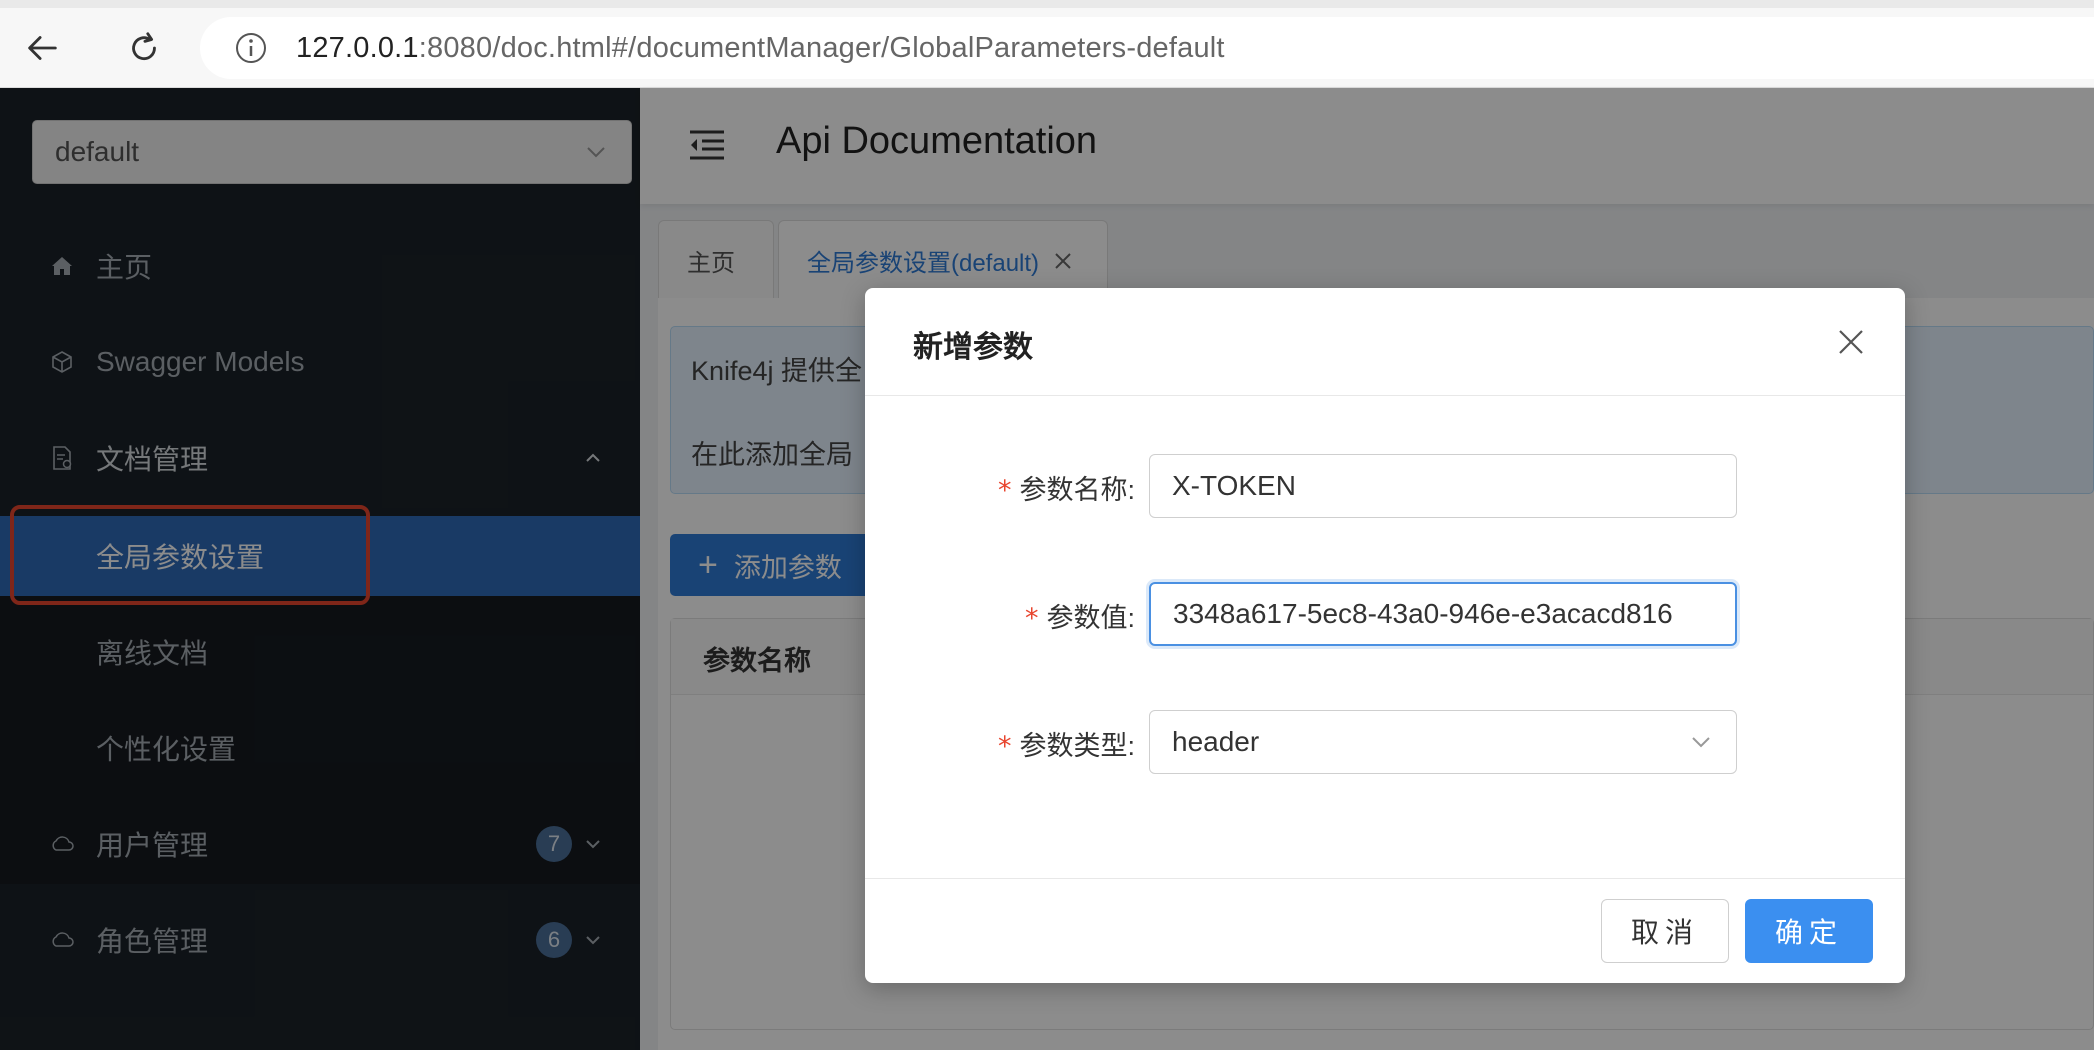 This screenshot has height=1050, width=2094. I want to click on arrow-left-icon, so click(42, 48).